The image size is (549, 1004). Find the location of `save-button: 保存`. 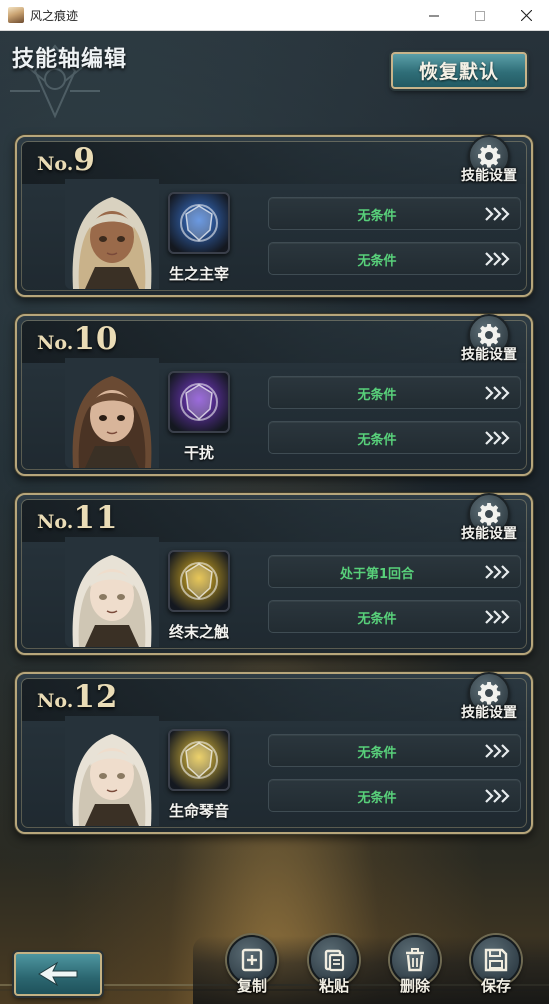

save-button: 保存 is located at coordinates (496, 969).